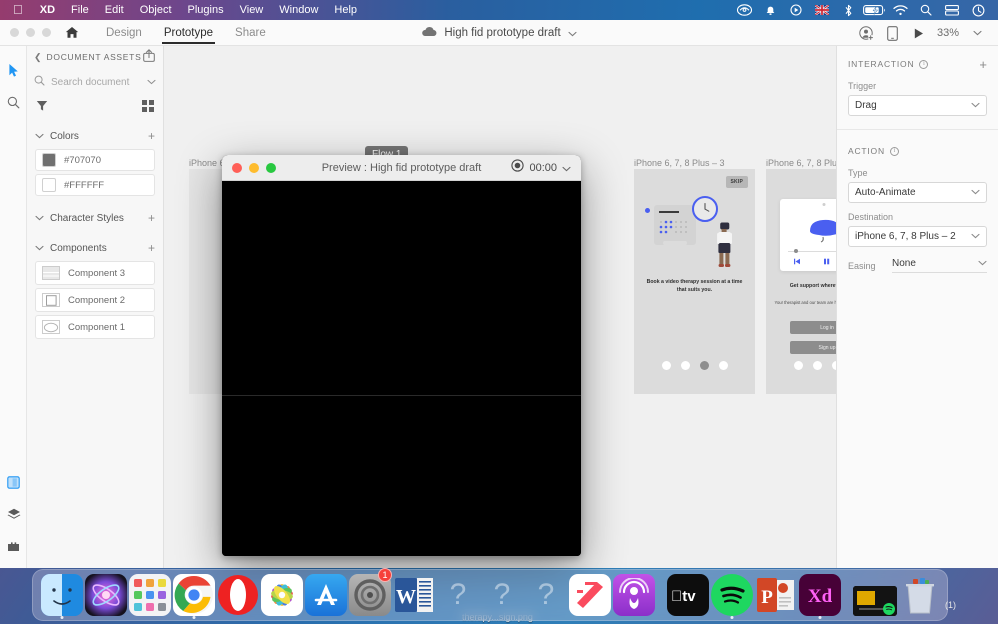 Image resolution: width=998 pixels, height=624 pixels. What do you see at coordinates (72, 32) in the screenshot?
I see `home-icon` at bounding box center [72, 32].